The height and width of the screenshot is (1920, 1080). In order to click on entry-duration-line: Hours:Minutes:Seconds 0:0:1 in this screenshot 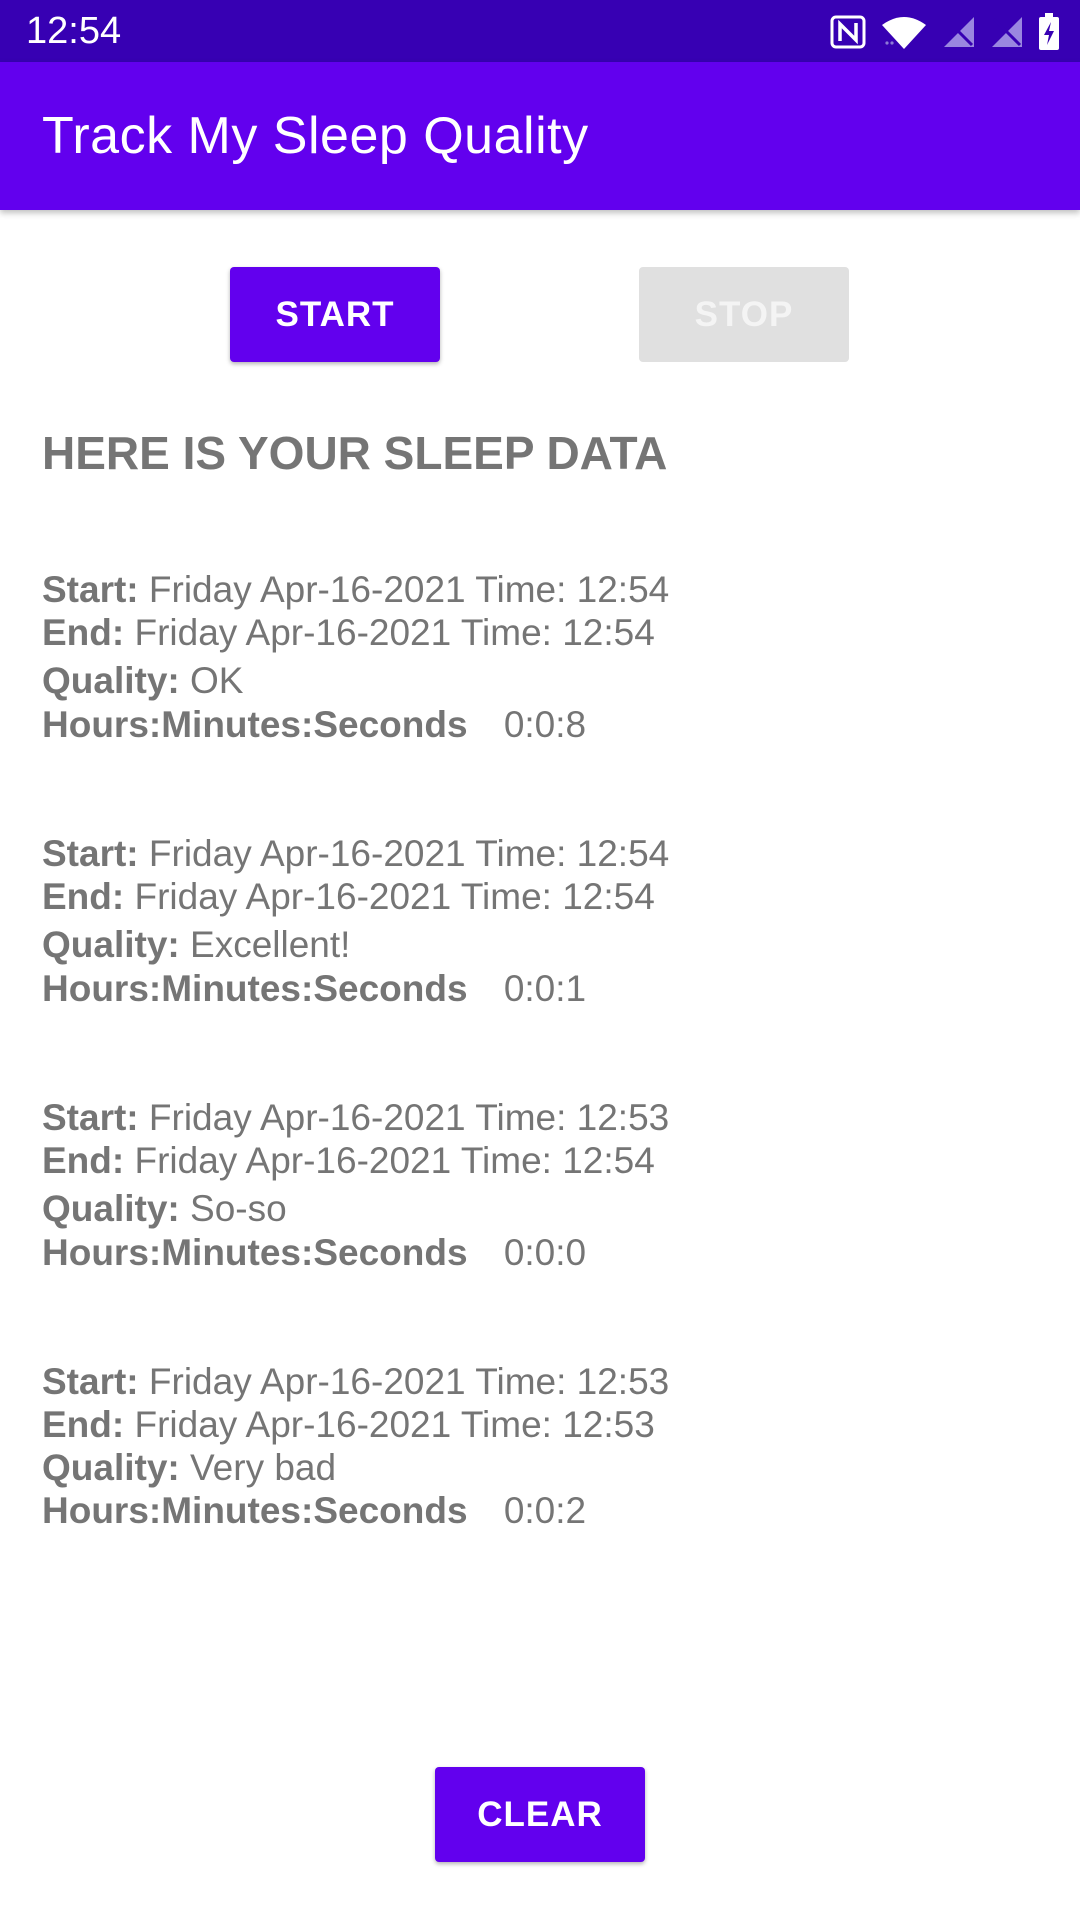, I will do `click(314, 989)`.